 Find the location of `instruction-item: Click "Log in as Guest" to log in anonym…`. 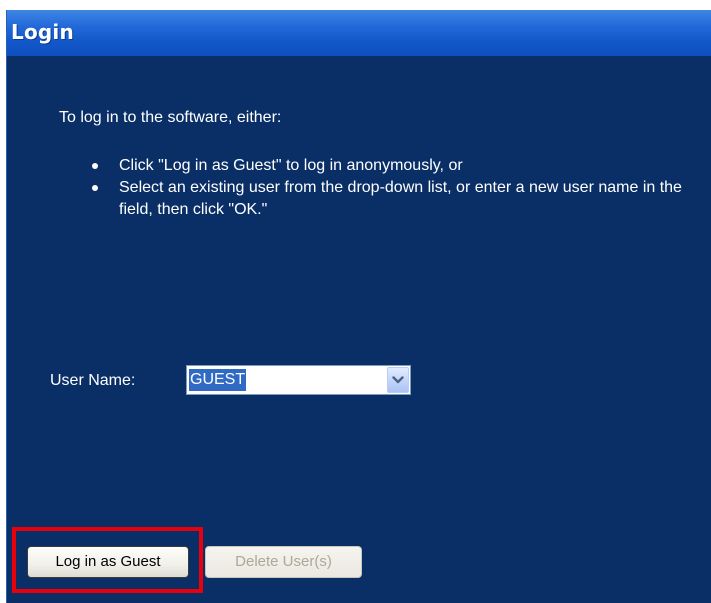

instruction-item: Click "Log in as Guest" to log in anonym… is located at coordinates (401, 166).